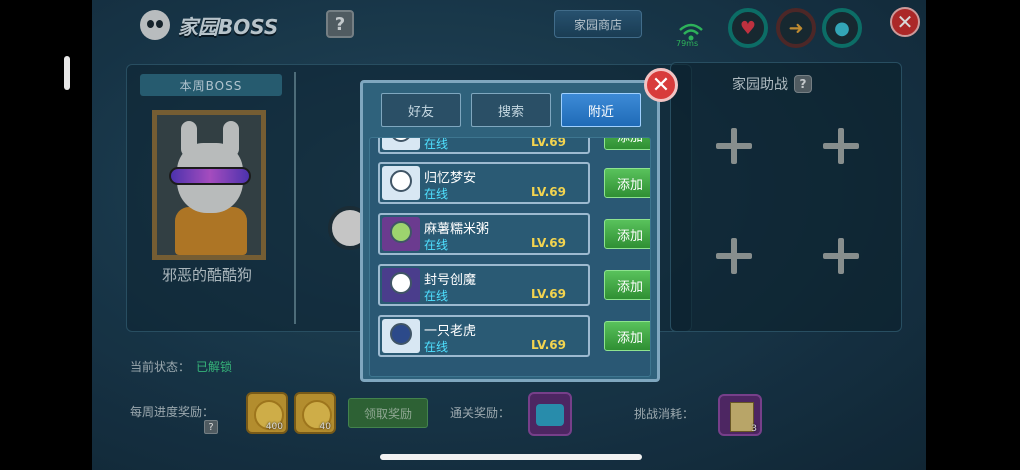 The height and width of the screenshot is (470, 1020). Describe the element at coordinates (46, 235) in the screenshot. I see `letterbox-left` at that location.